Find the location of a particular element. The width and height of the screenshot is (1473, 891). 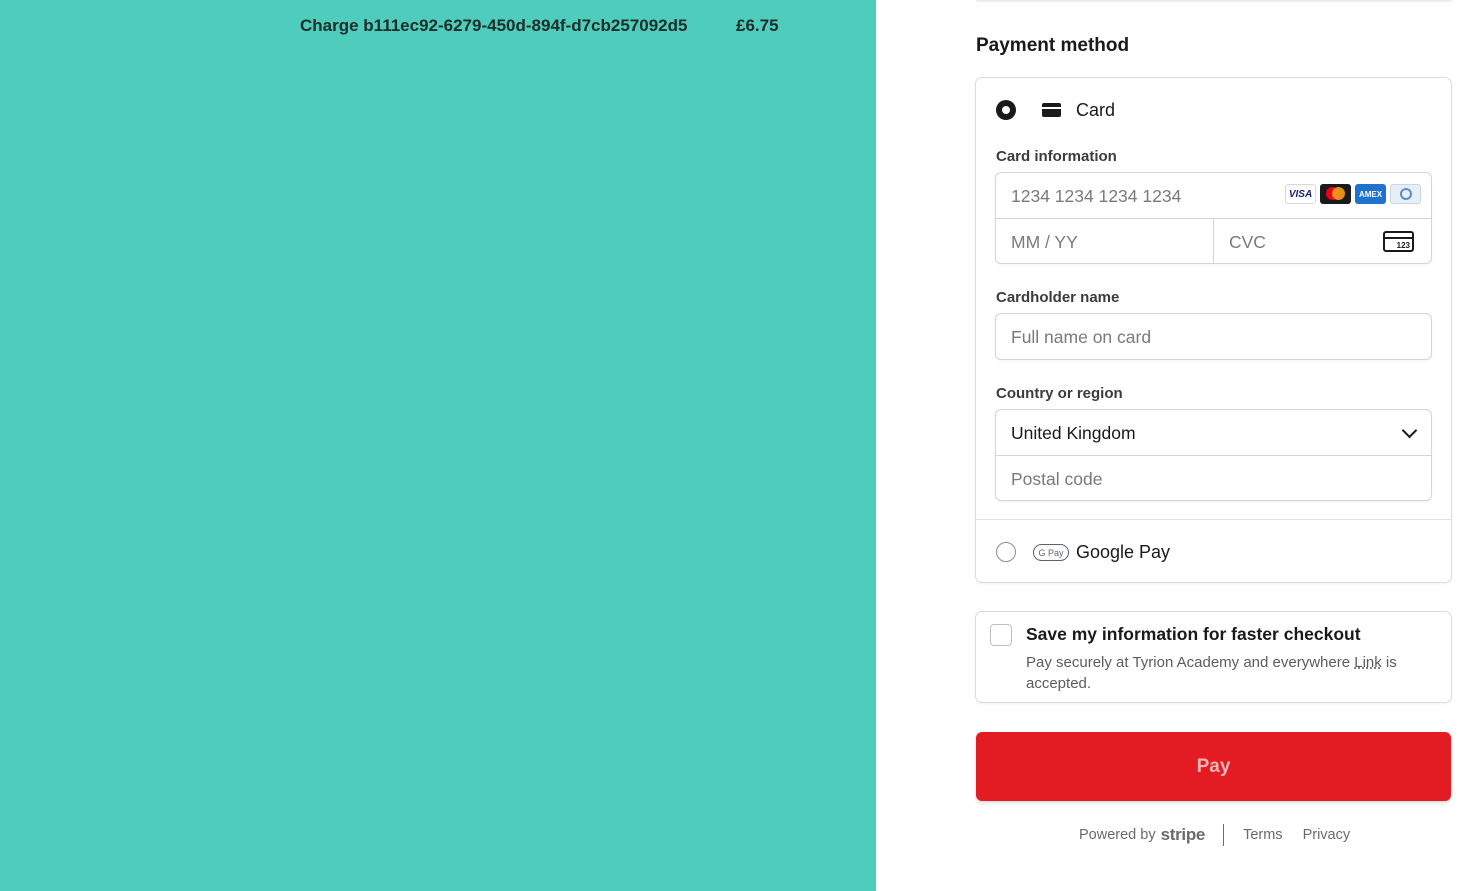

cardholder-name-field: Full name on card is located at coordinates (1213, 336).